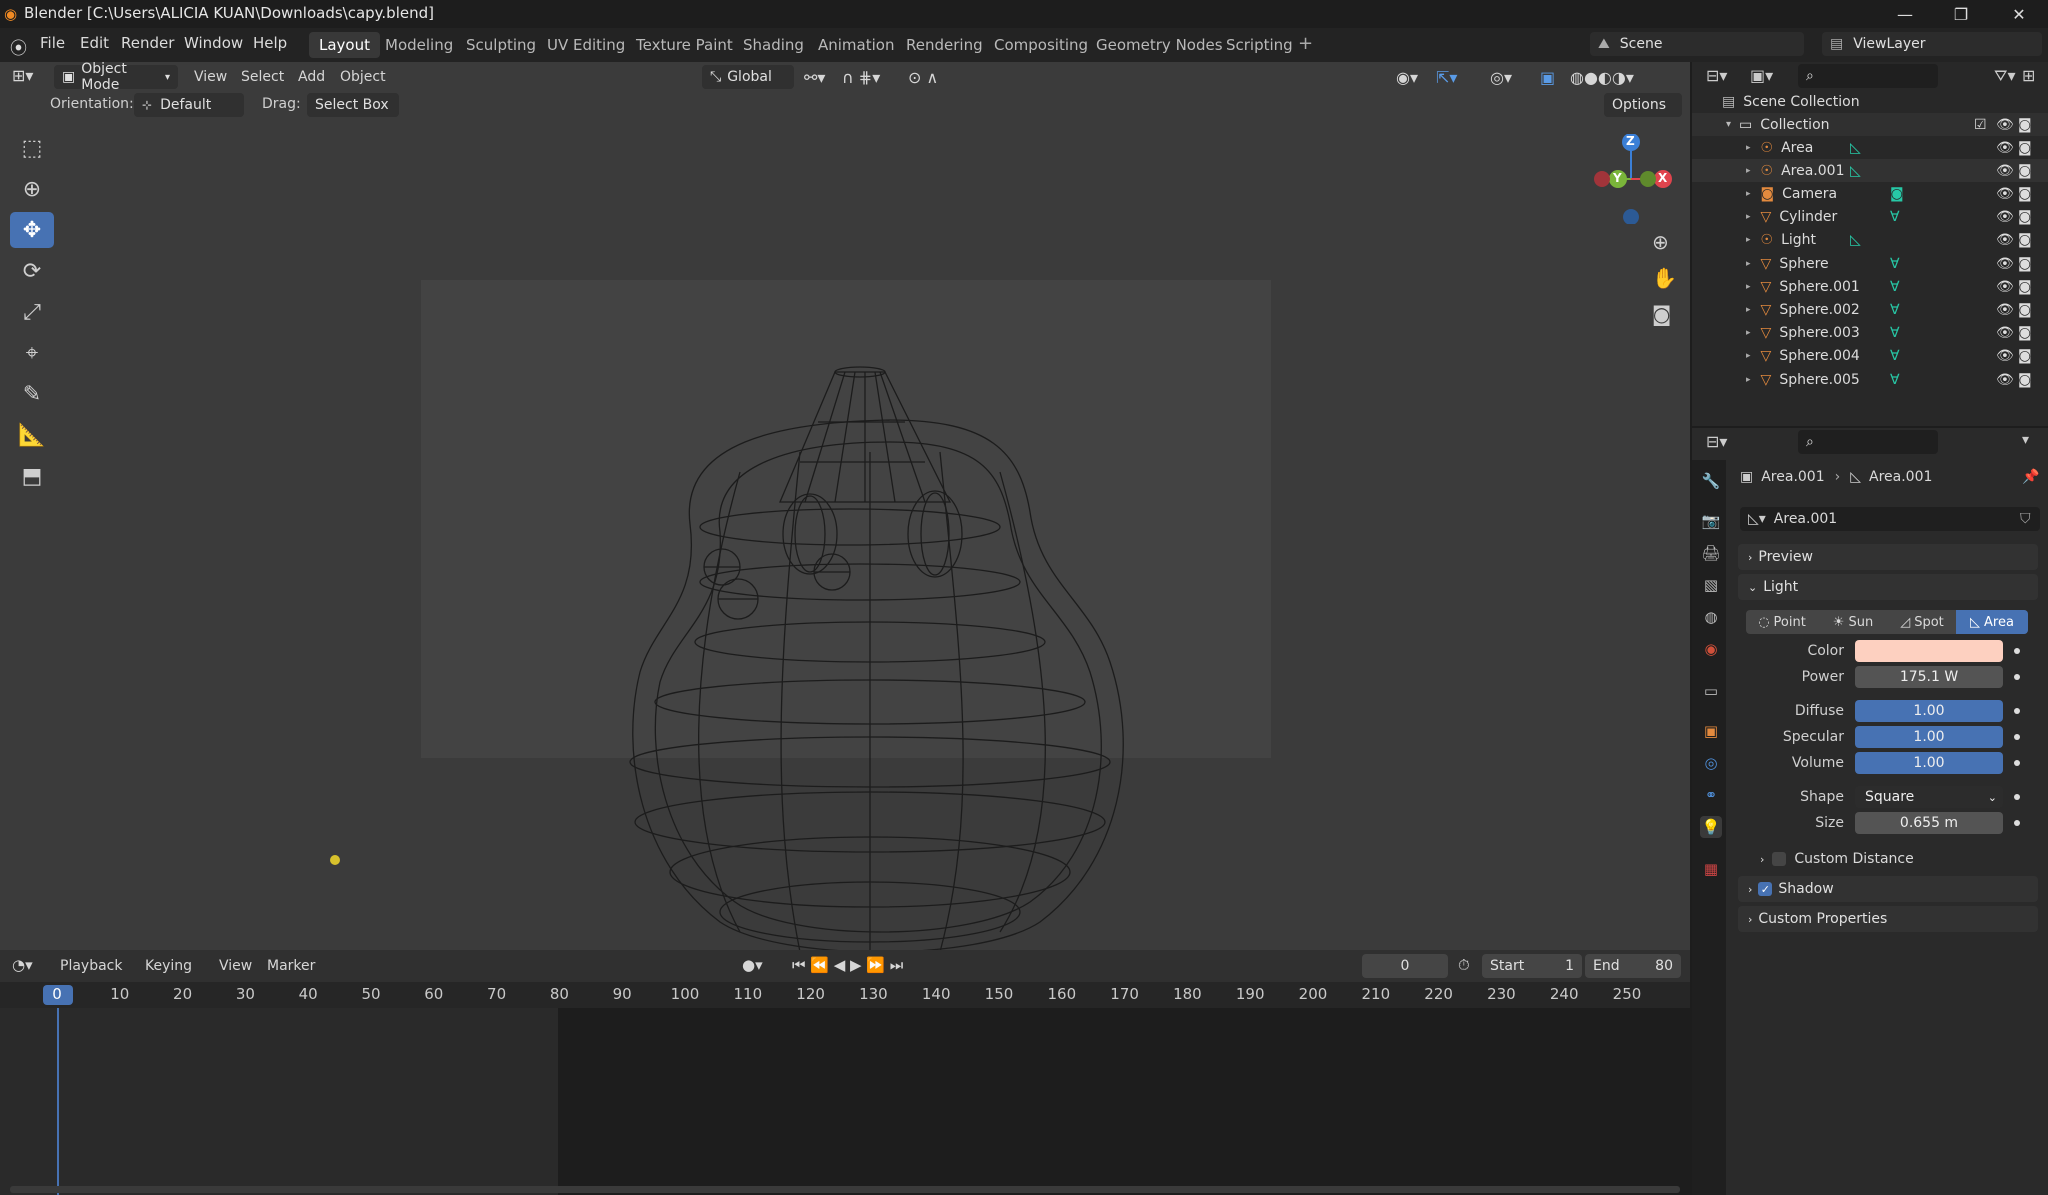 The width and height of the screenshot is (2048, 1195). I want to click on blender-menu-icon: ⦿, so click(18, 46).